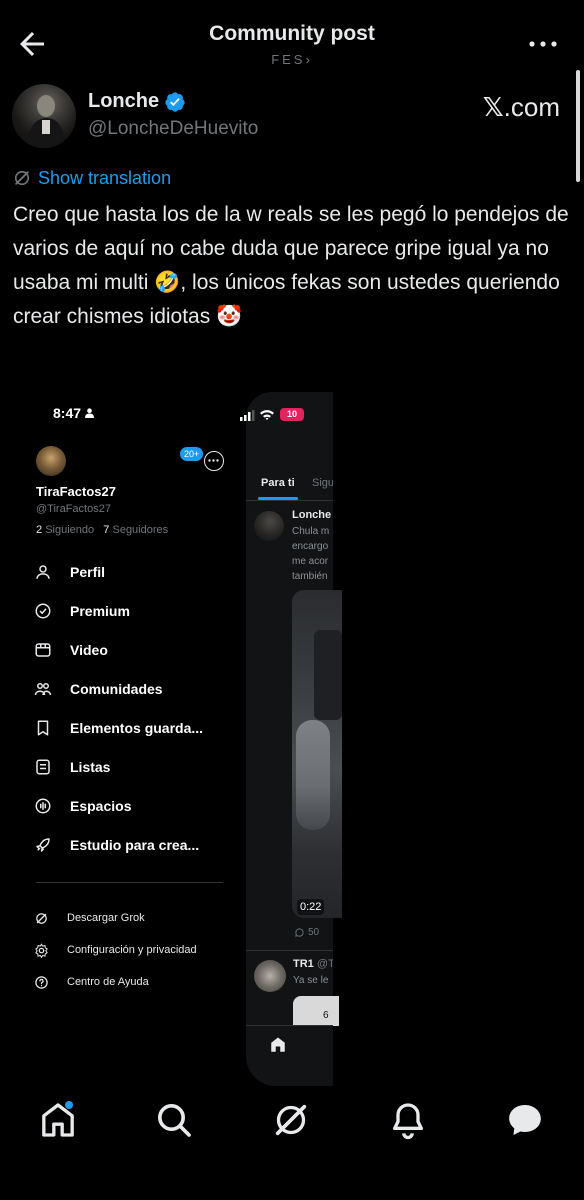 The width and height of the screenshot is (584, 1200). Describe the element at coordinates (328, 675) in the screenshot. I see `video-shadow` at that location.